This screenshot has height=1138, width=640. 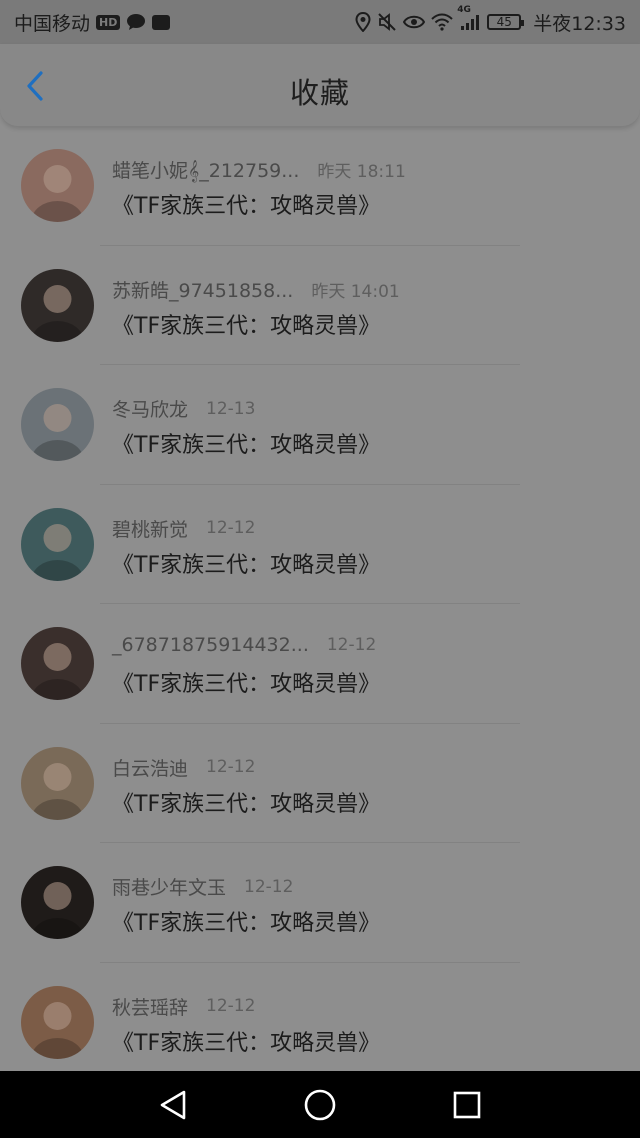 What do you see at coordinates (361, 172) in the screenshot?
I see `timestamp: 昨天 18:11` at bounding box center [361, 172].